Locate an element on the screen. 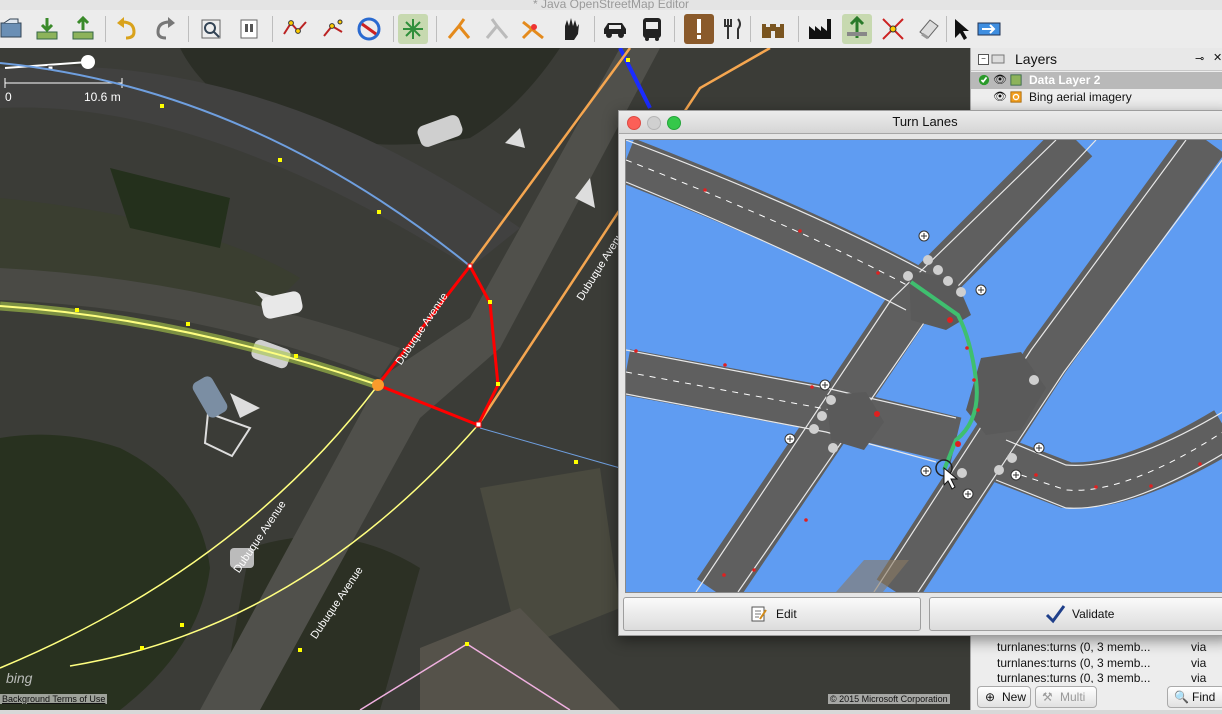  multi-icon: ⚒ is located at coordinates (1047, 697).